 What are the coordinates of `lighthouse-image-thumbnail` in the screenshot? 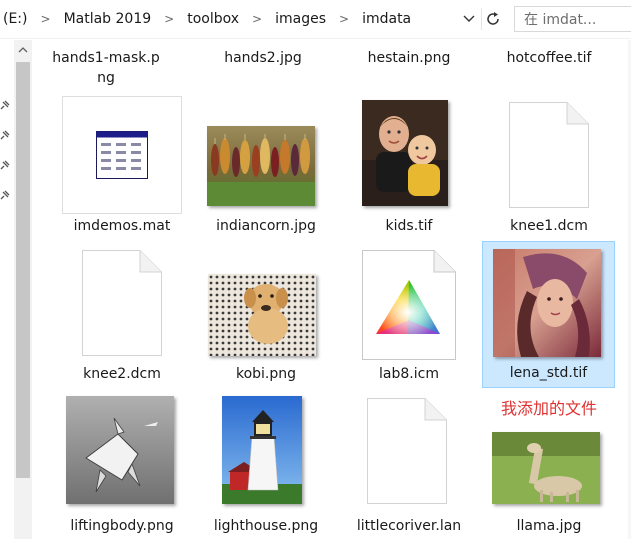 It's located at (262, 450).